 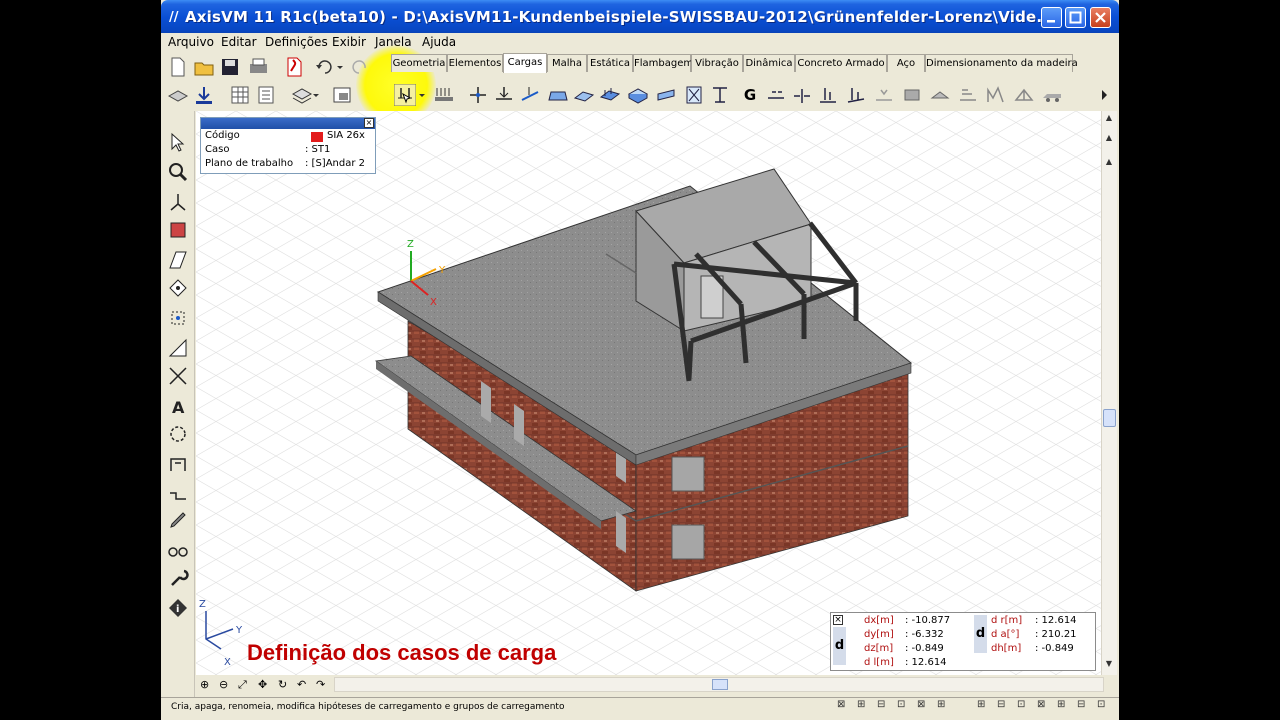 What do you see at coordinates (178, 172) in the screenshot?
I see `zoom-icon` at bounding box center [178, 172].